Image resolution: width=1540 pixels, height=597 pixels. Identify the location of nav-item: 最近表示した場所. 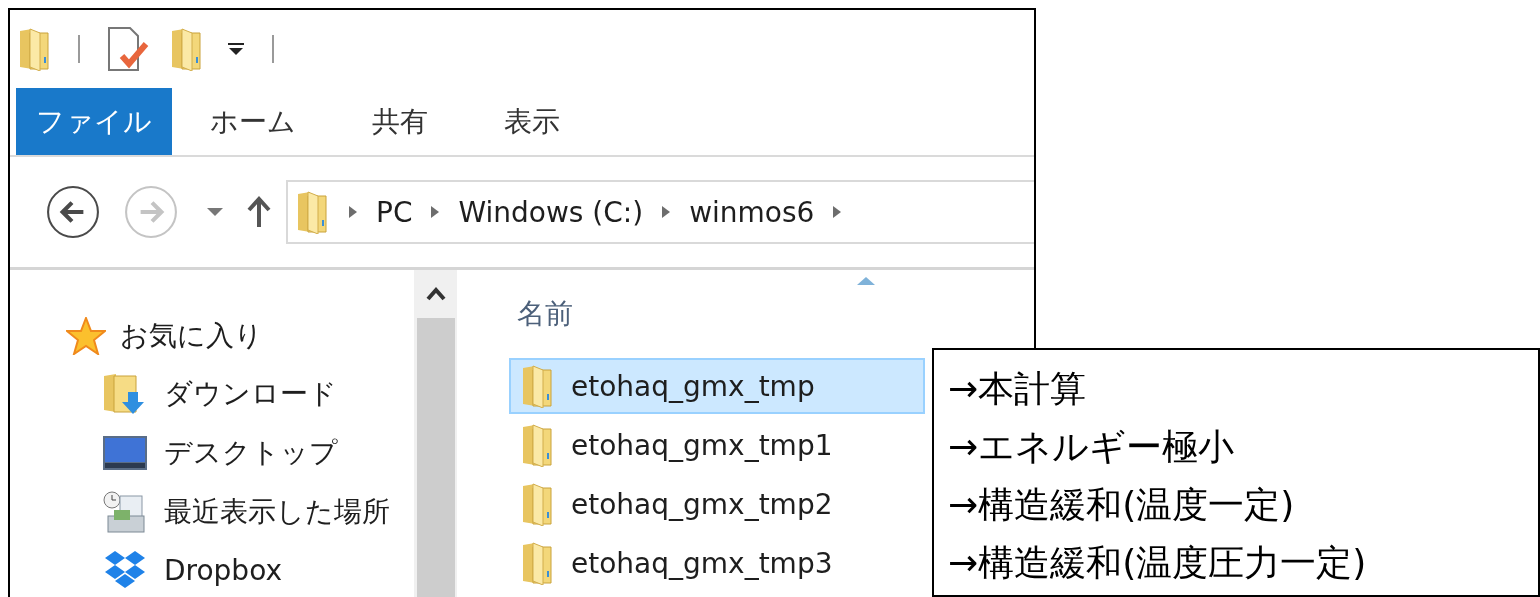
(277, 511).